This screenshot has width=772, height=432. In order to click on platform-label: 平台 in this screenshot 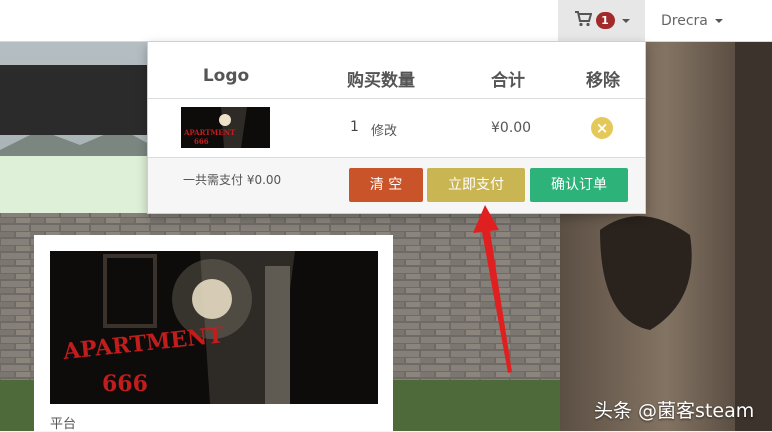, I will do `click(63, 424)`.